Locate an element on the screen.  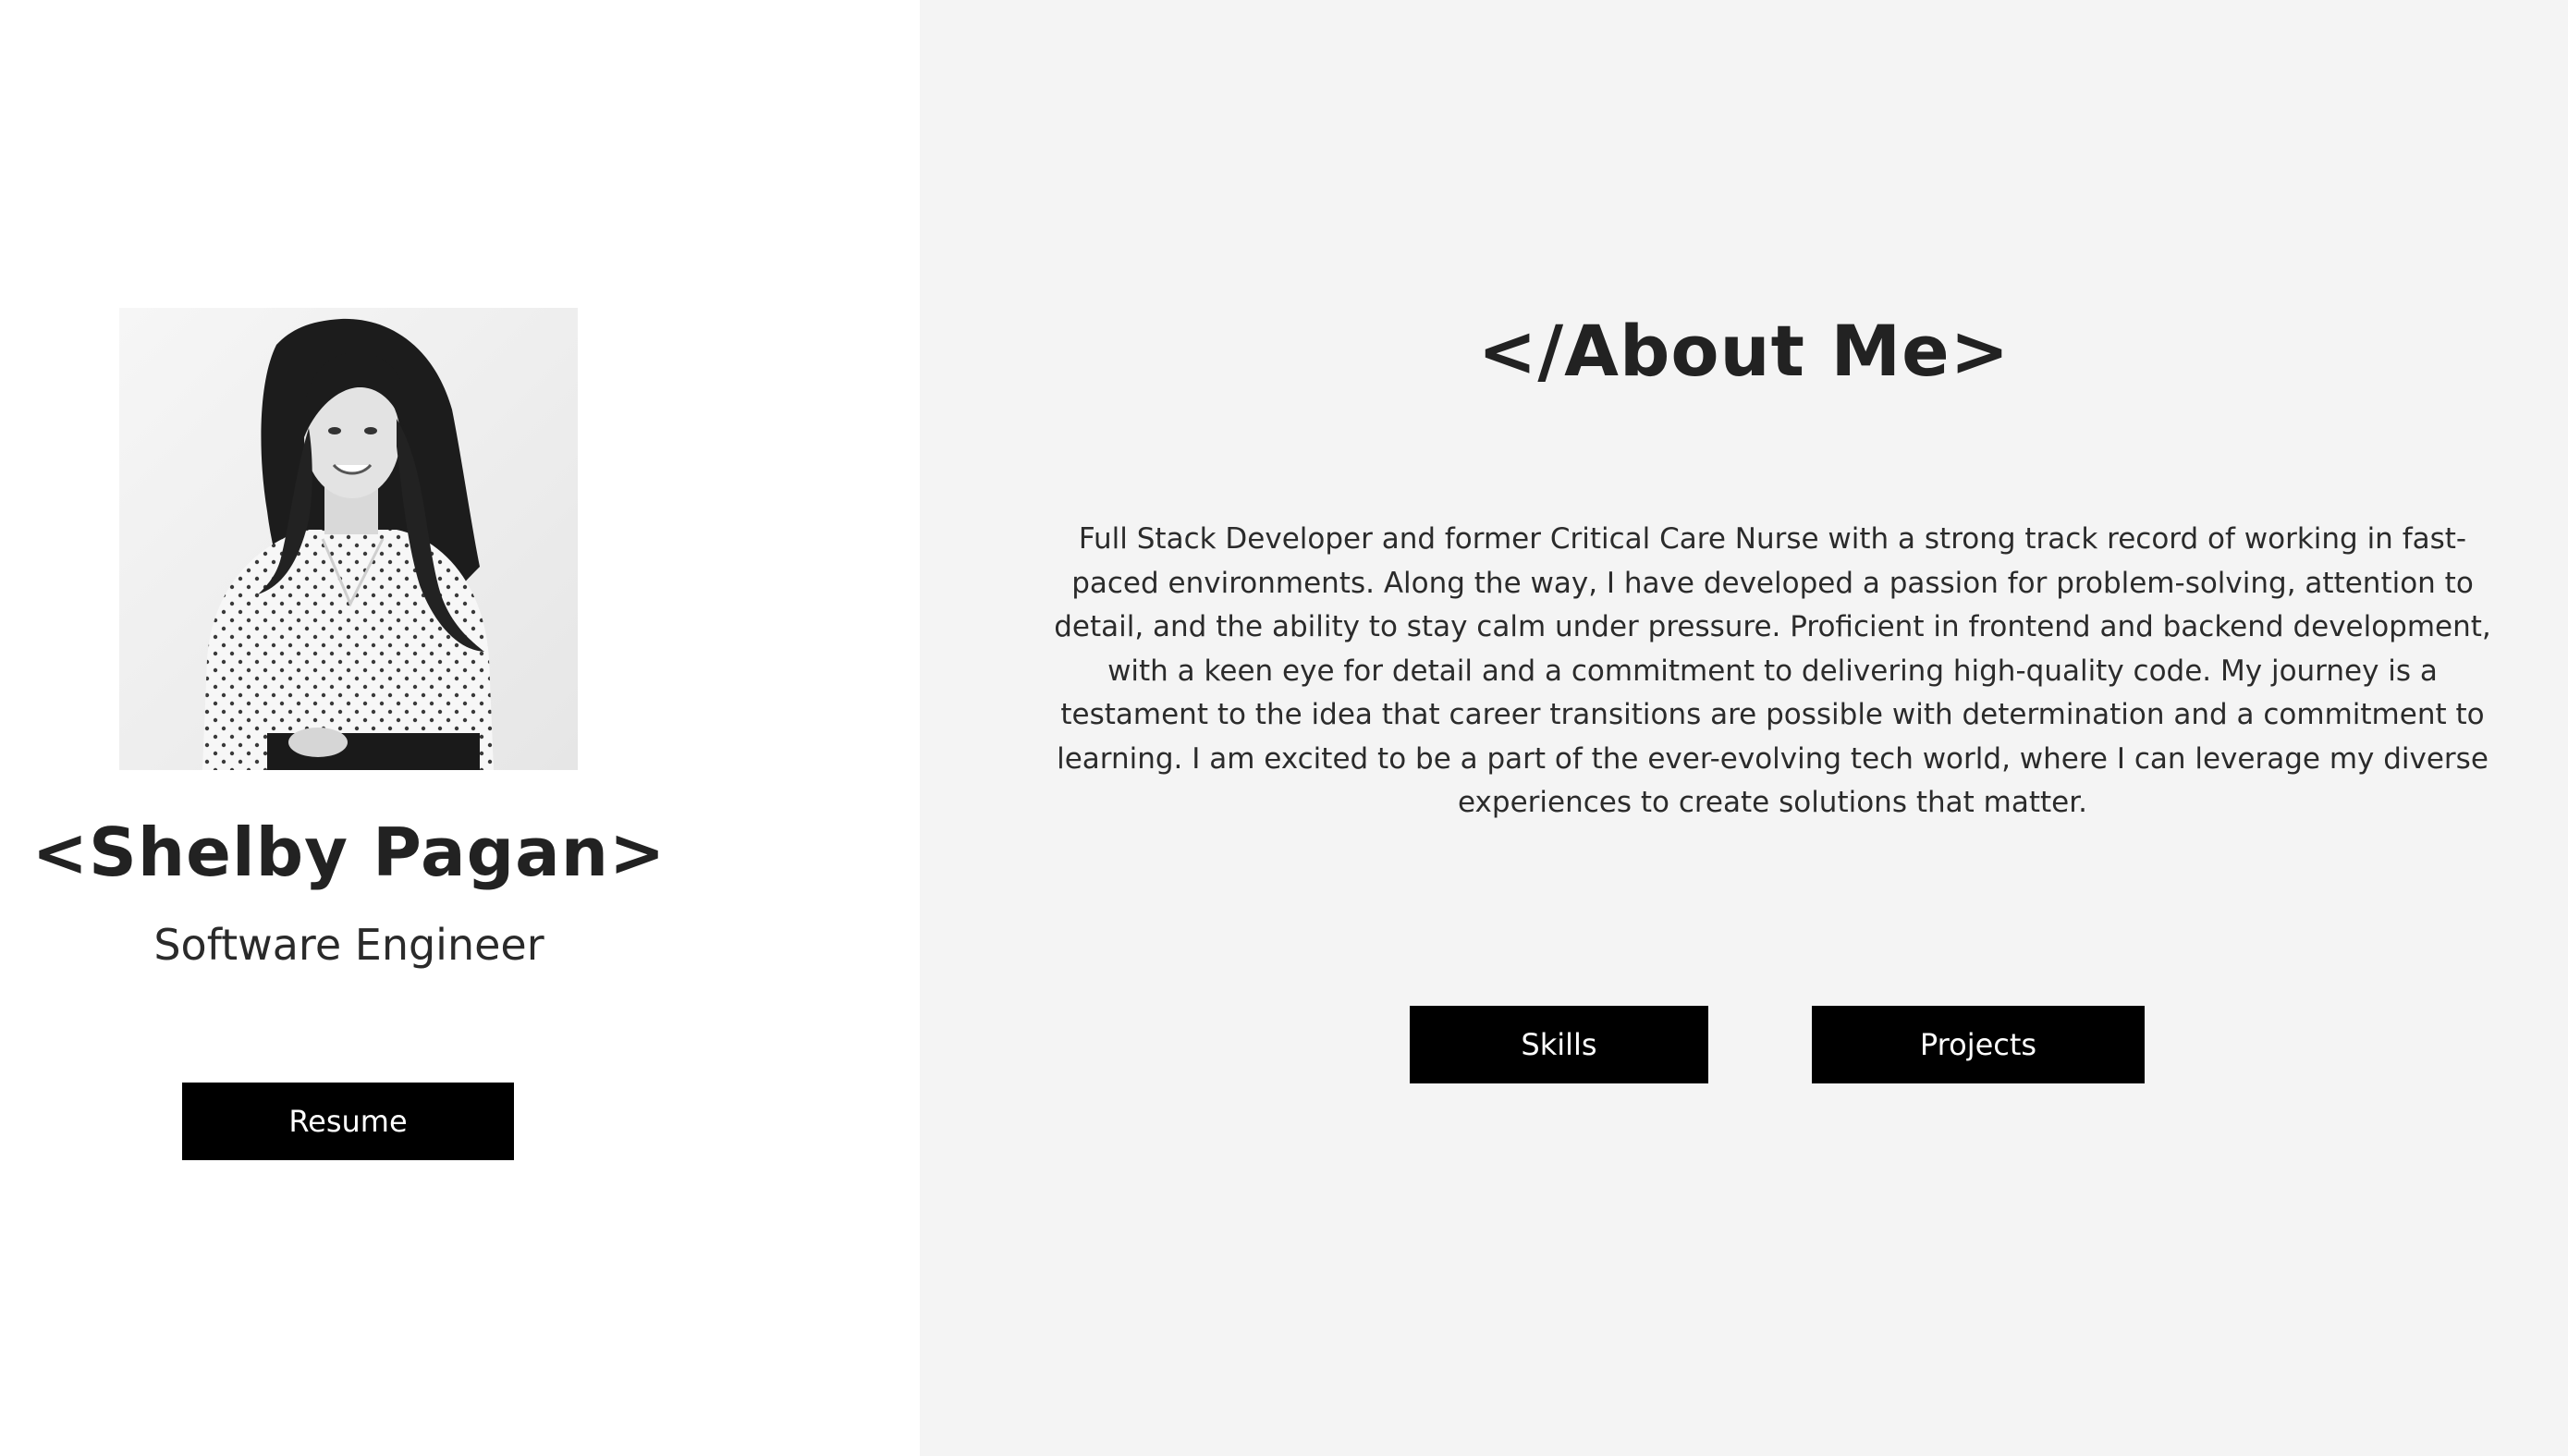
about-title: </About Me> is located at coordinates (1744, 351).